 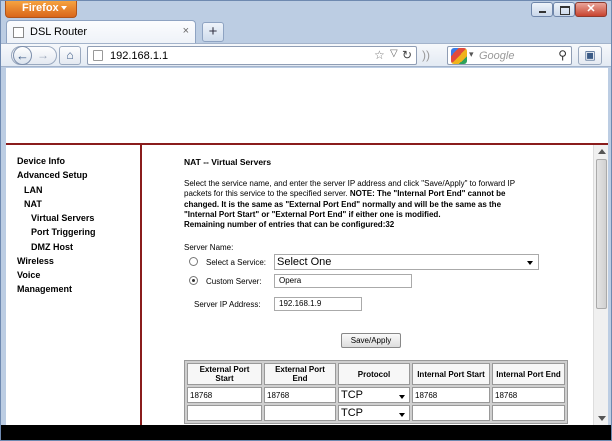 I want to click on sidebar-item-voice: Voice, so click(x=28, y=275).